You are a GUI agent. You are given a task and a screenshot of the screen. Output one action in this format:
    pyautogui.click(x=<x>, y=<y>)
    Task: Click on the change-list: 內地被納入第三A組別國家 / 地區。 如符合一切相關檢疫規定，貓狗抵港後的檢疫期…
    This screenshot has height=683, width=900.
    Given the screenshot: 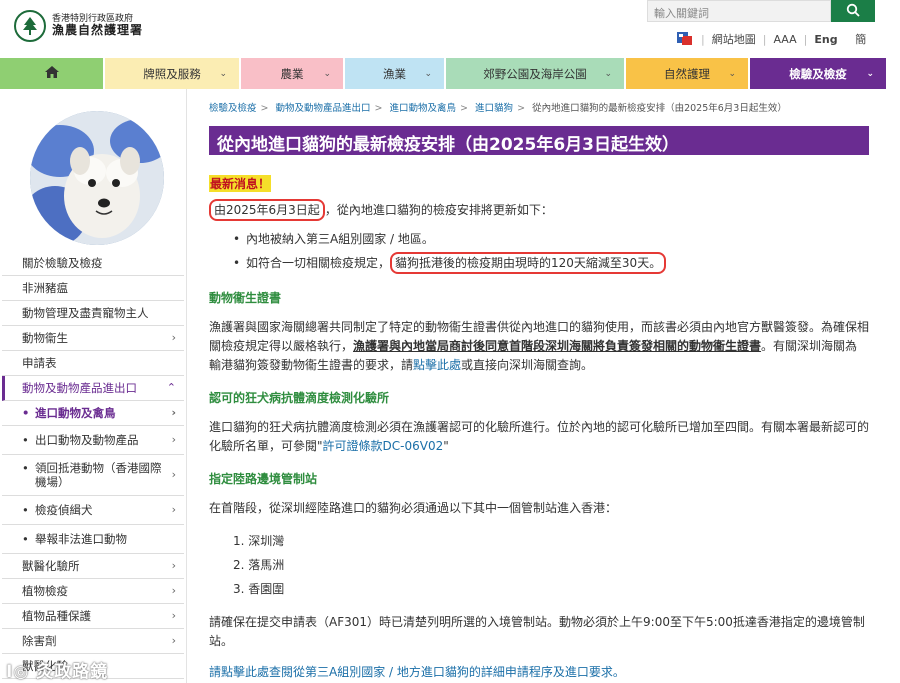 What is the action you would take?
    pyautogui.click(x=551, y=251)
    